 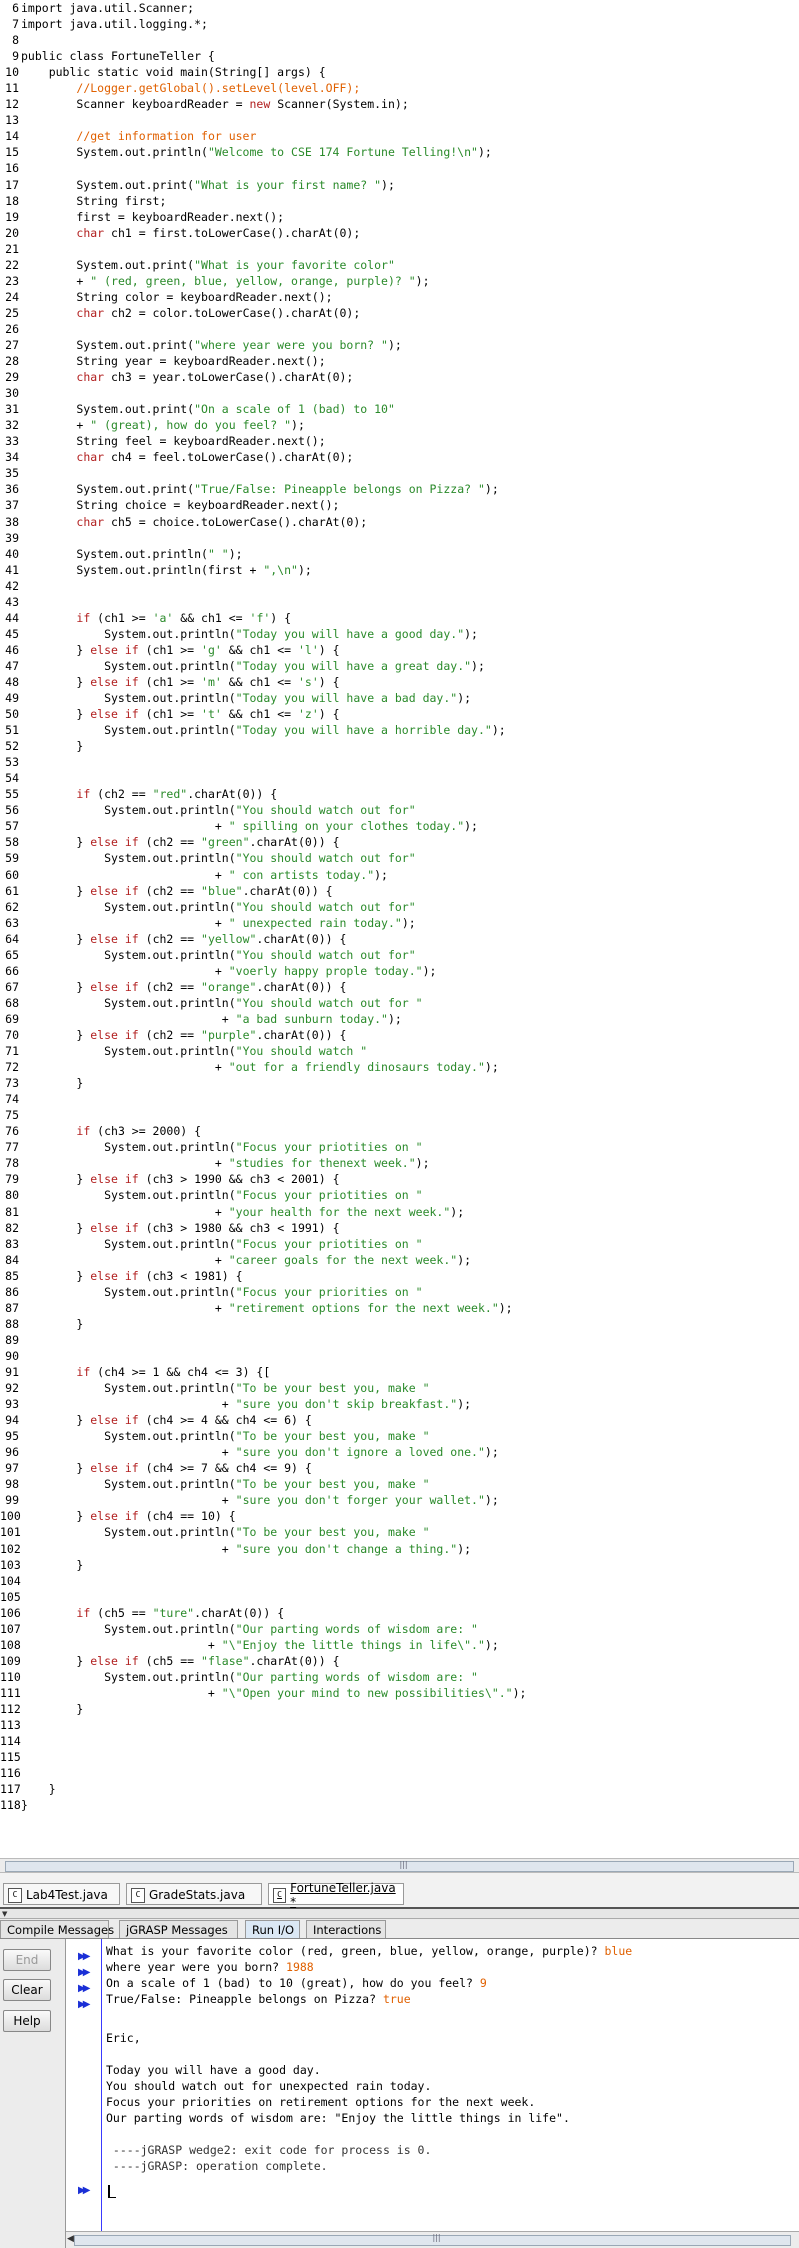 I want to click on code-line: 90, so click(x=399, y=1356).